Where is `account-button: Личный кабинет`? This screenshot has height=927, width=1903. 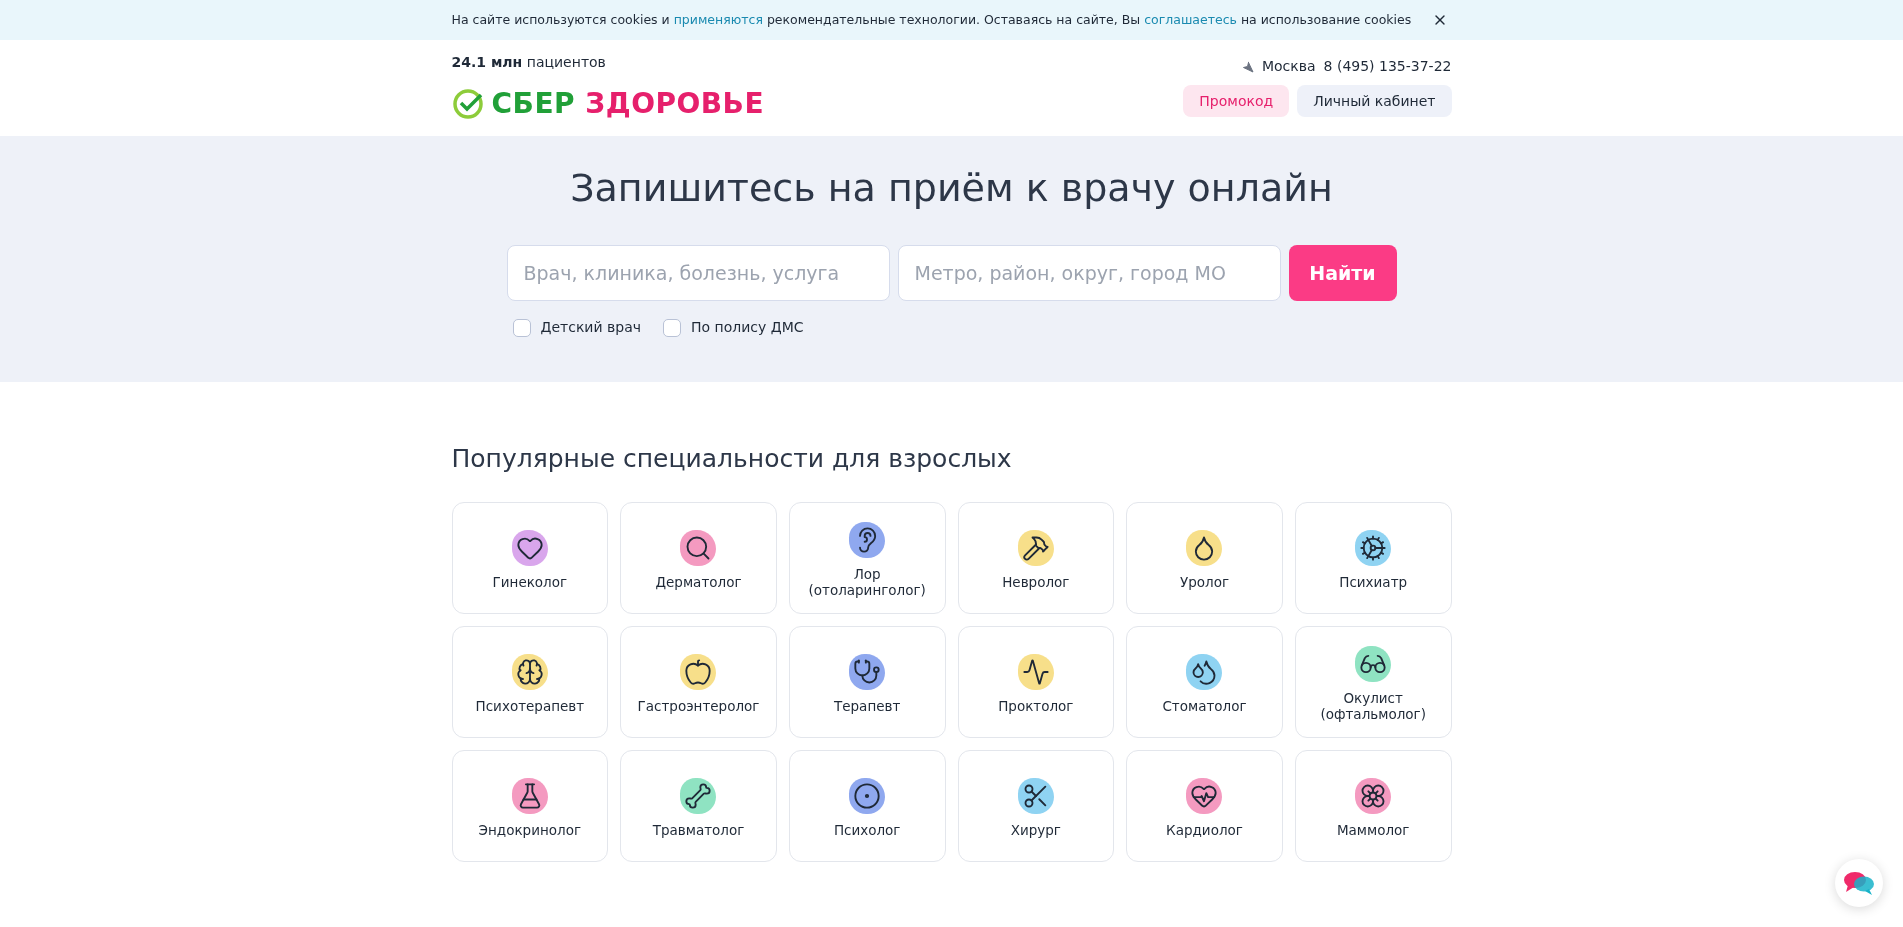 account-button: Личный кабинет is located at coordinates (1374, 101).